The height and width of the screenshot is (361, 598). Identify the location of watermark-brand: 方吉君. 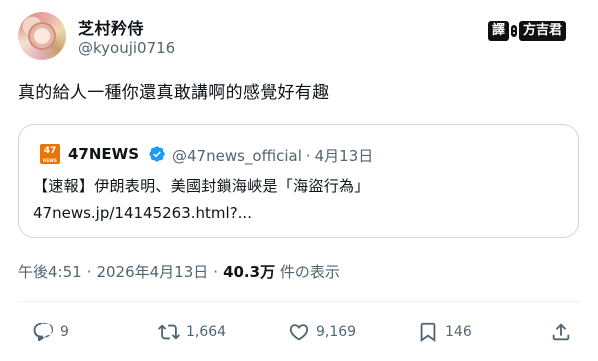
(543, 31).